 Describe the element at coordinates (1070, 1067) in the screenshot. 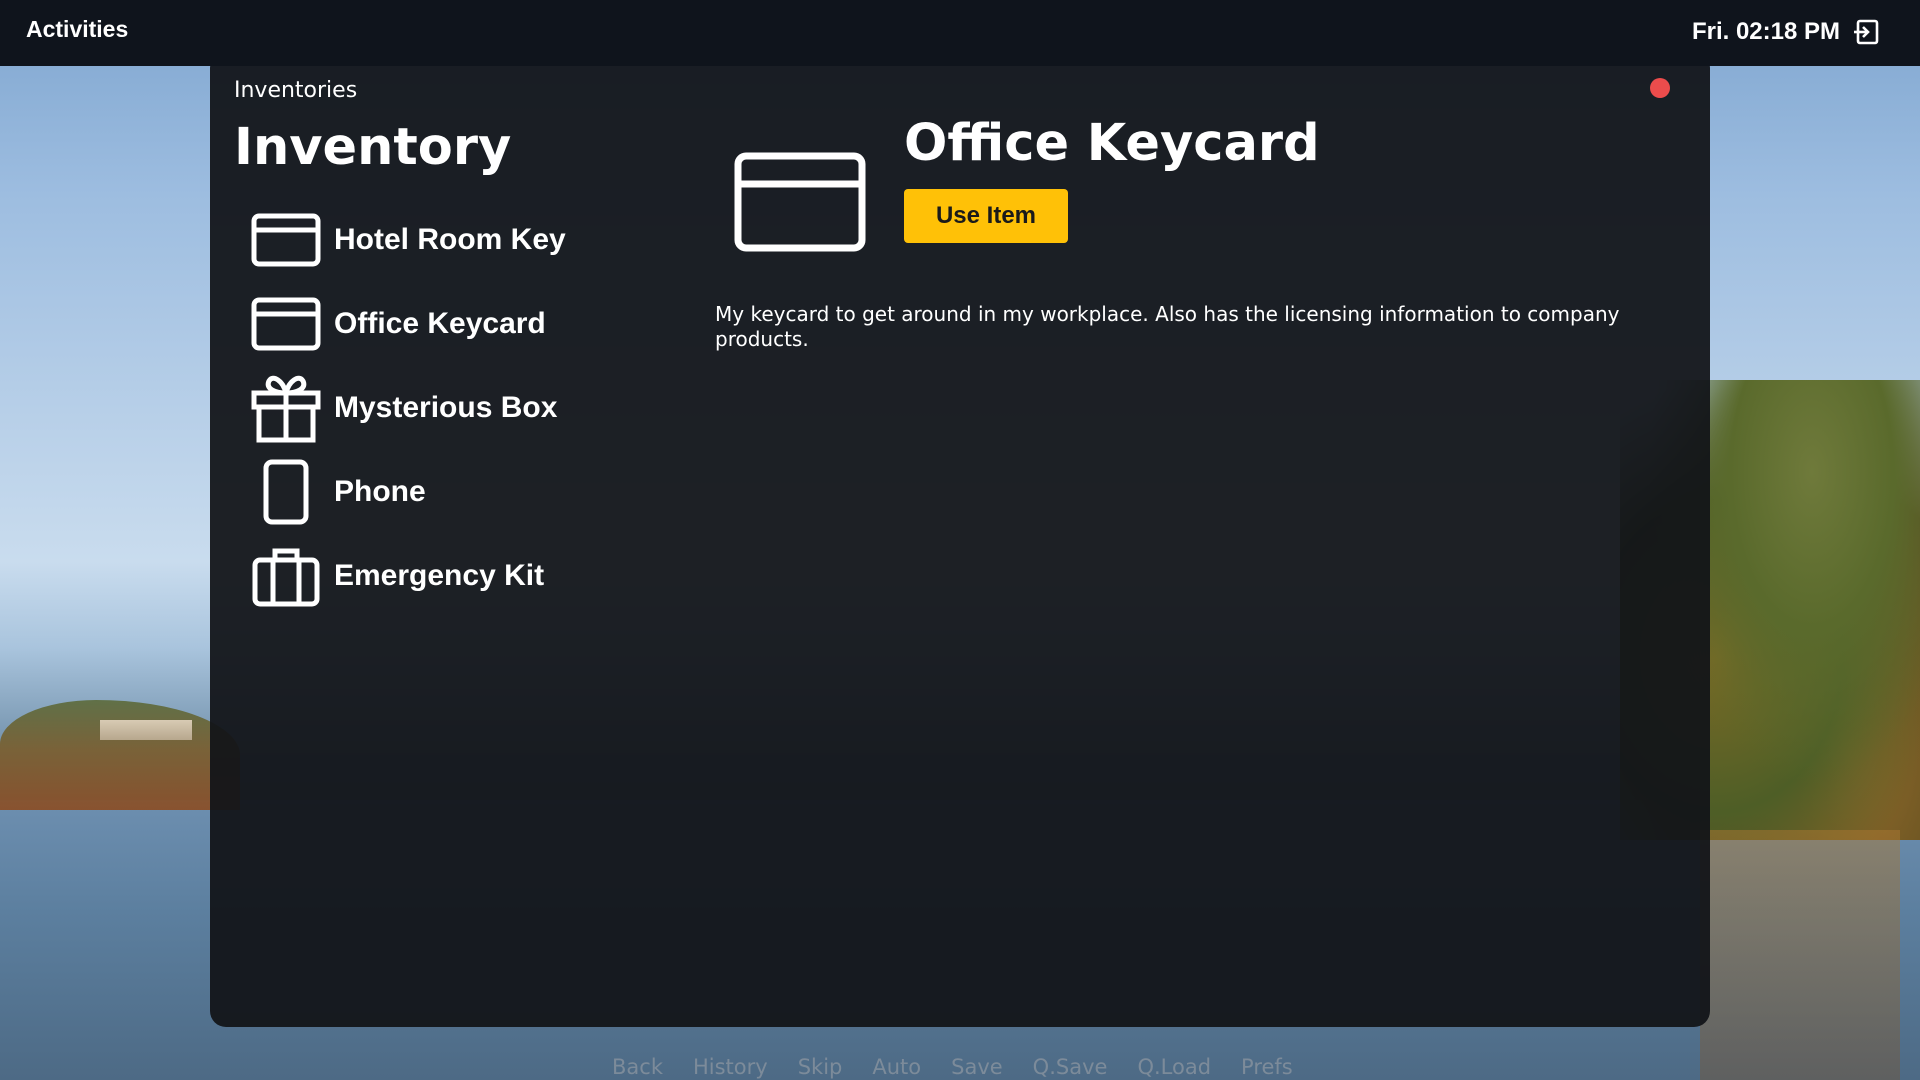

I see `quick-menu-qsave: Q.Save` at that location.